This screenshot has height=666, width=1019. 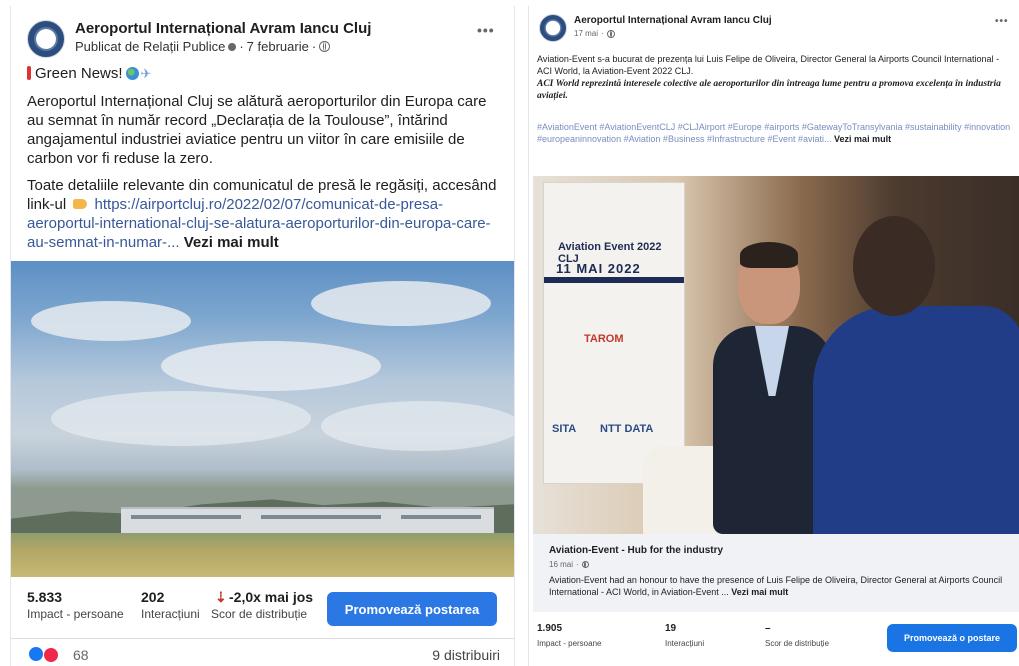 What do you see at coordinates (614, 280) in the screenshot?
I see `banner-stripe` at bounding box center [614, 280].